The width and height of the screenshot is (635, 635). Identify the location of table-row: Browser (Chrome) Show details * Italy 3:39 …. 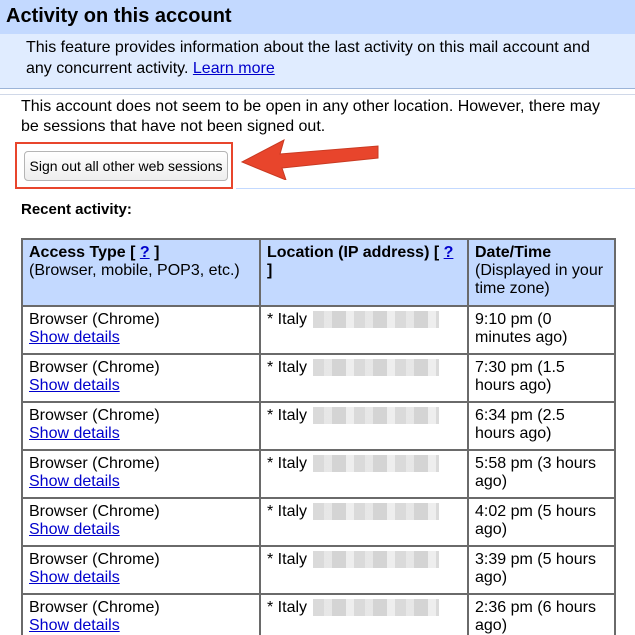
(318, 570).